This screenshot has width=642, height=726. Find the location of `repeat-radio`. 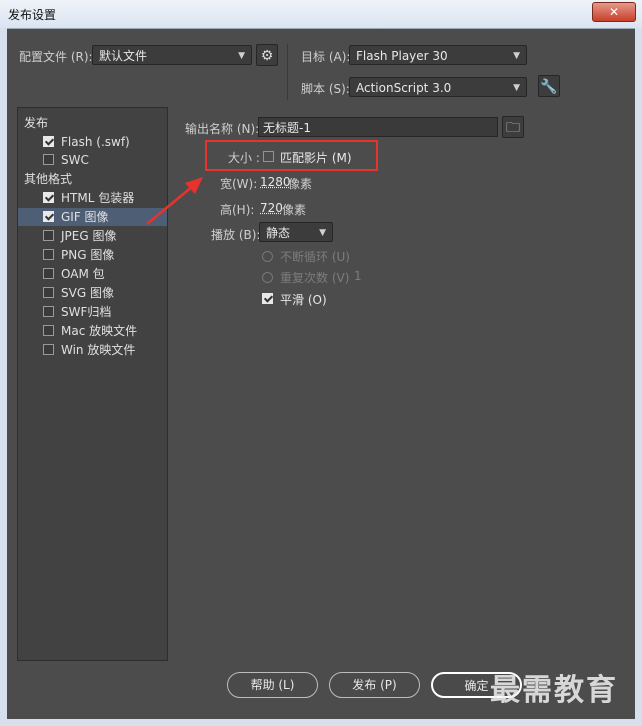

repeat-radio is located at coordinates (267, 277).